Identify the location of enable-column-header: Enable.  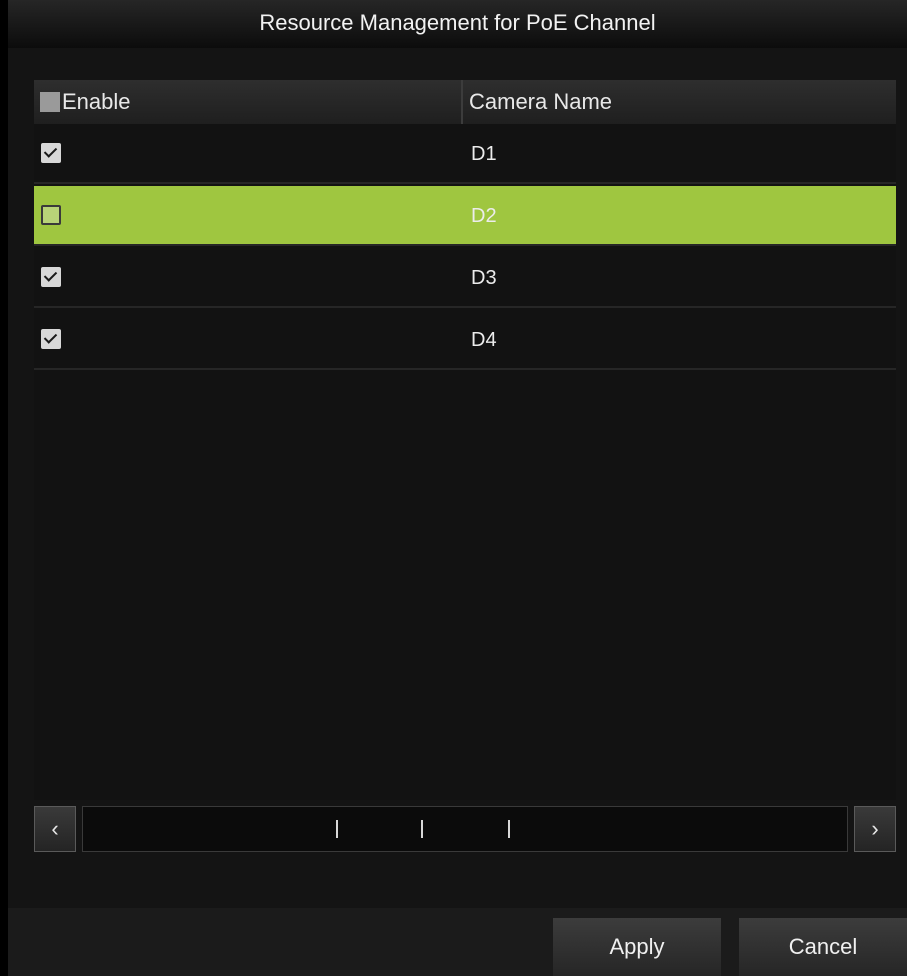
(85, 102).